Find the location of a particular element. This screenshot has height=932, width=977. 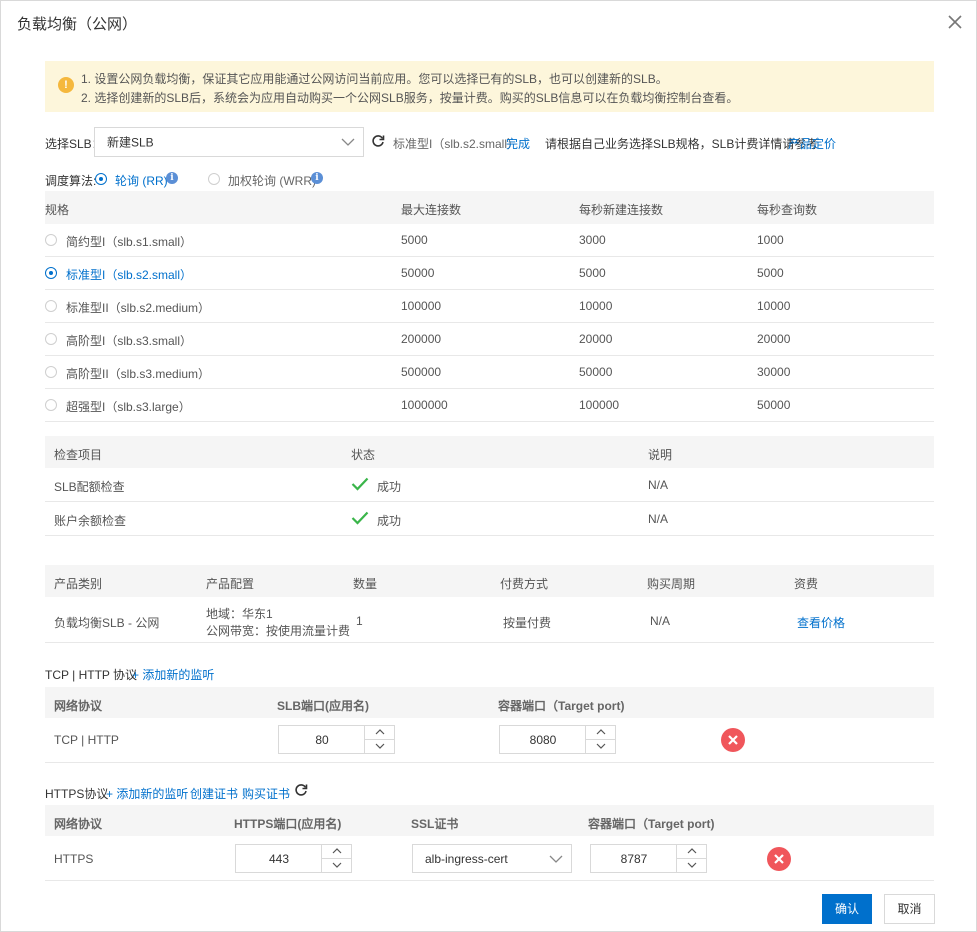

slb-select: 新建SLB is located at coordinates (229, 142).